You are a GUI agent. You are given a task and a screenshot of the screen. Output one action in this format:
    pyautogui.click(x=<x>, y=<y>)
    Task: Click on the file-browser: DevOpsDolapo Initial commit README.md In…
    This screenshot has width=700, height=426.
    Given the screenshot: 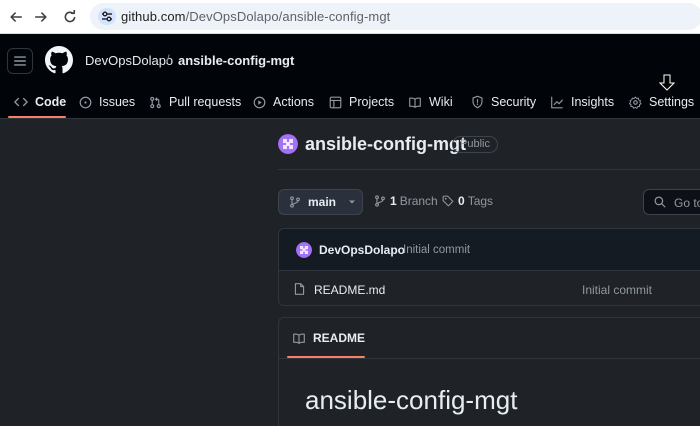 What is the action you would take?
    pyautogui.click(x=489, y=267)
    